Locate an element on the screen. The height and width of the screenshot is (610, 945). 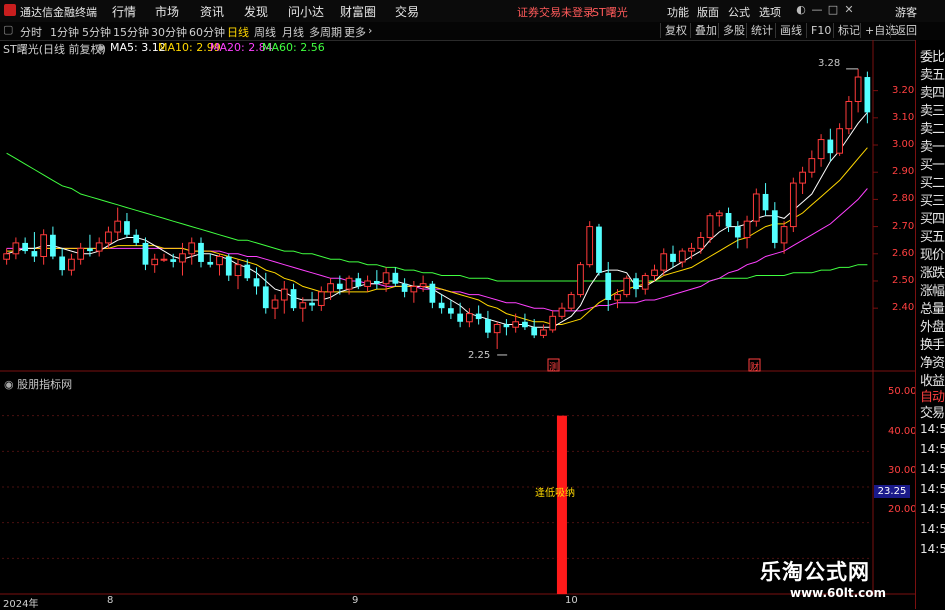
indicator-title: ◉ 股朋指标网 is located at coordinates (38, 384).